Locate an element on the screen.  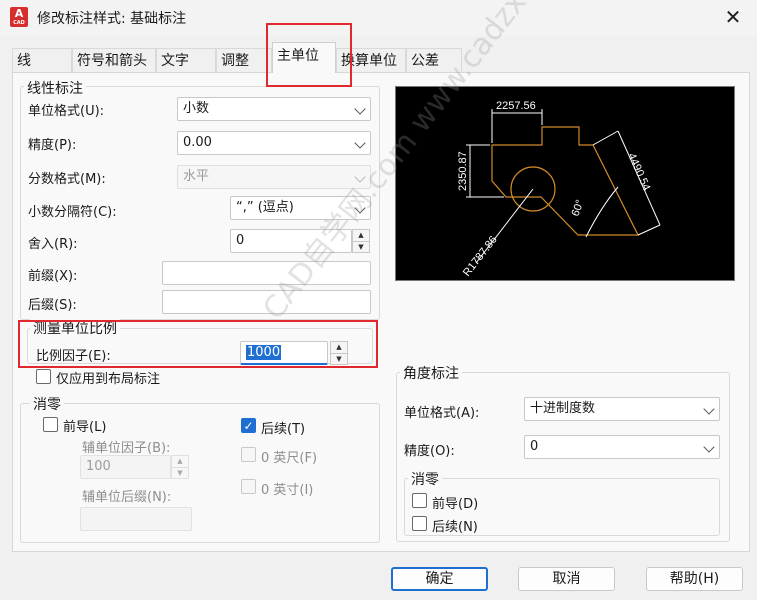
preview-dim-right: 4490.54 is located at coordinates (638, 171).